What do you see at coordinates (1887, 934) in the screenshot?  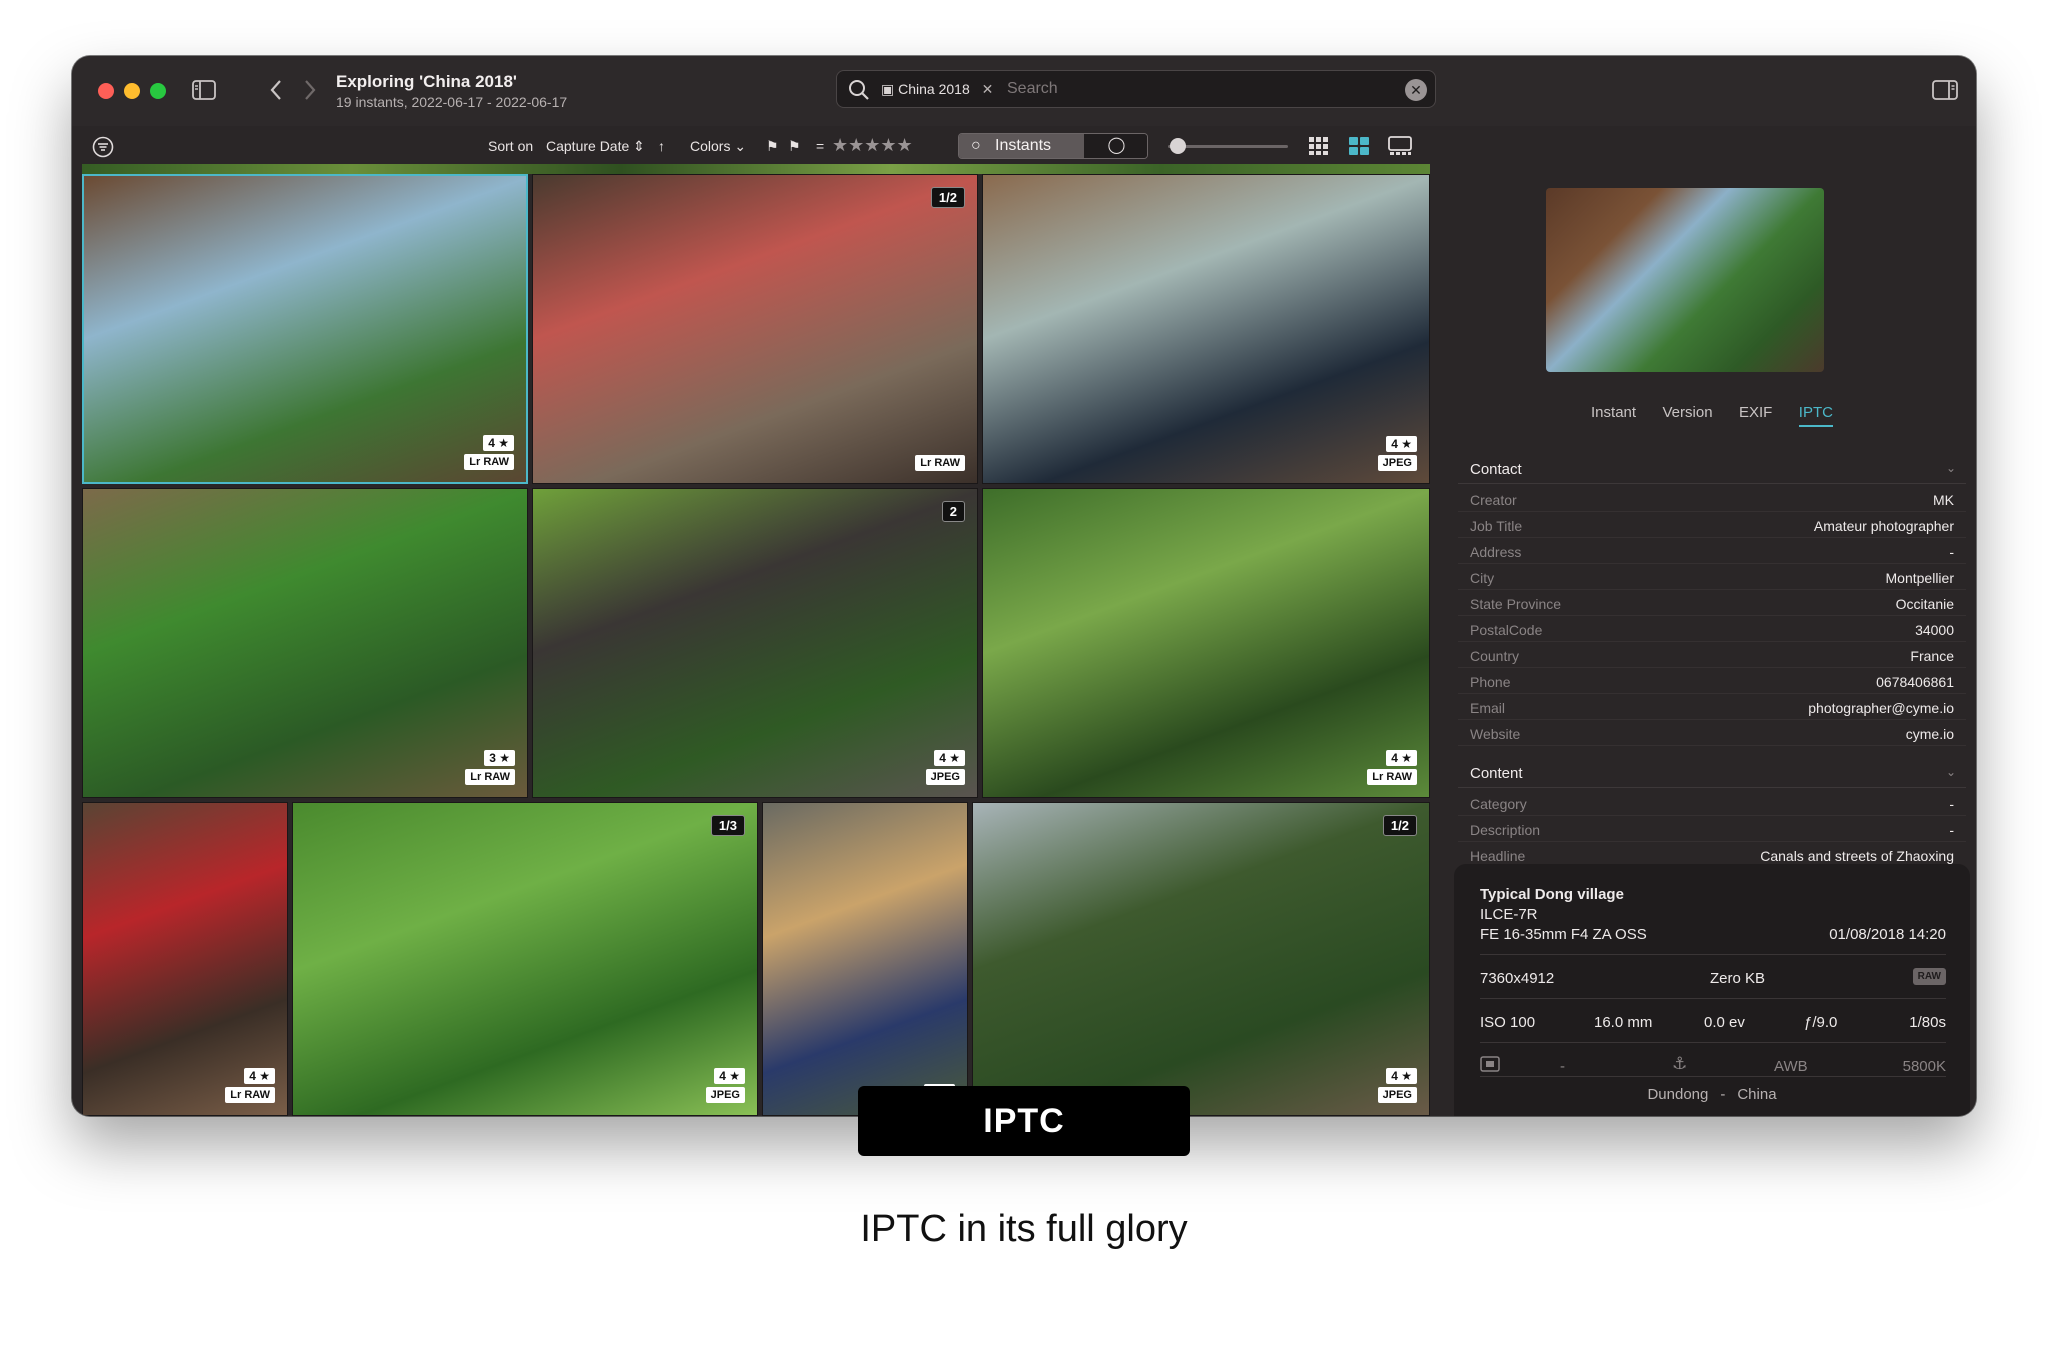 I see `capture-date: 01/08/2018 14:20` at bounding box center [1887, 934].